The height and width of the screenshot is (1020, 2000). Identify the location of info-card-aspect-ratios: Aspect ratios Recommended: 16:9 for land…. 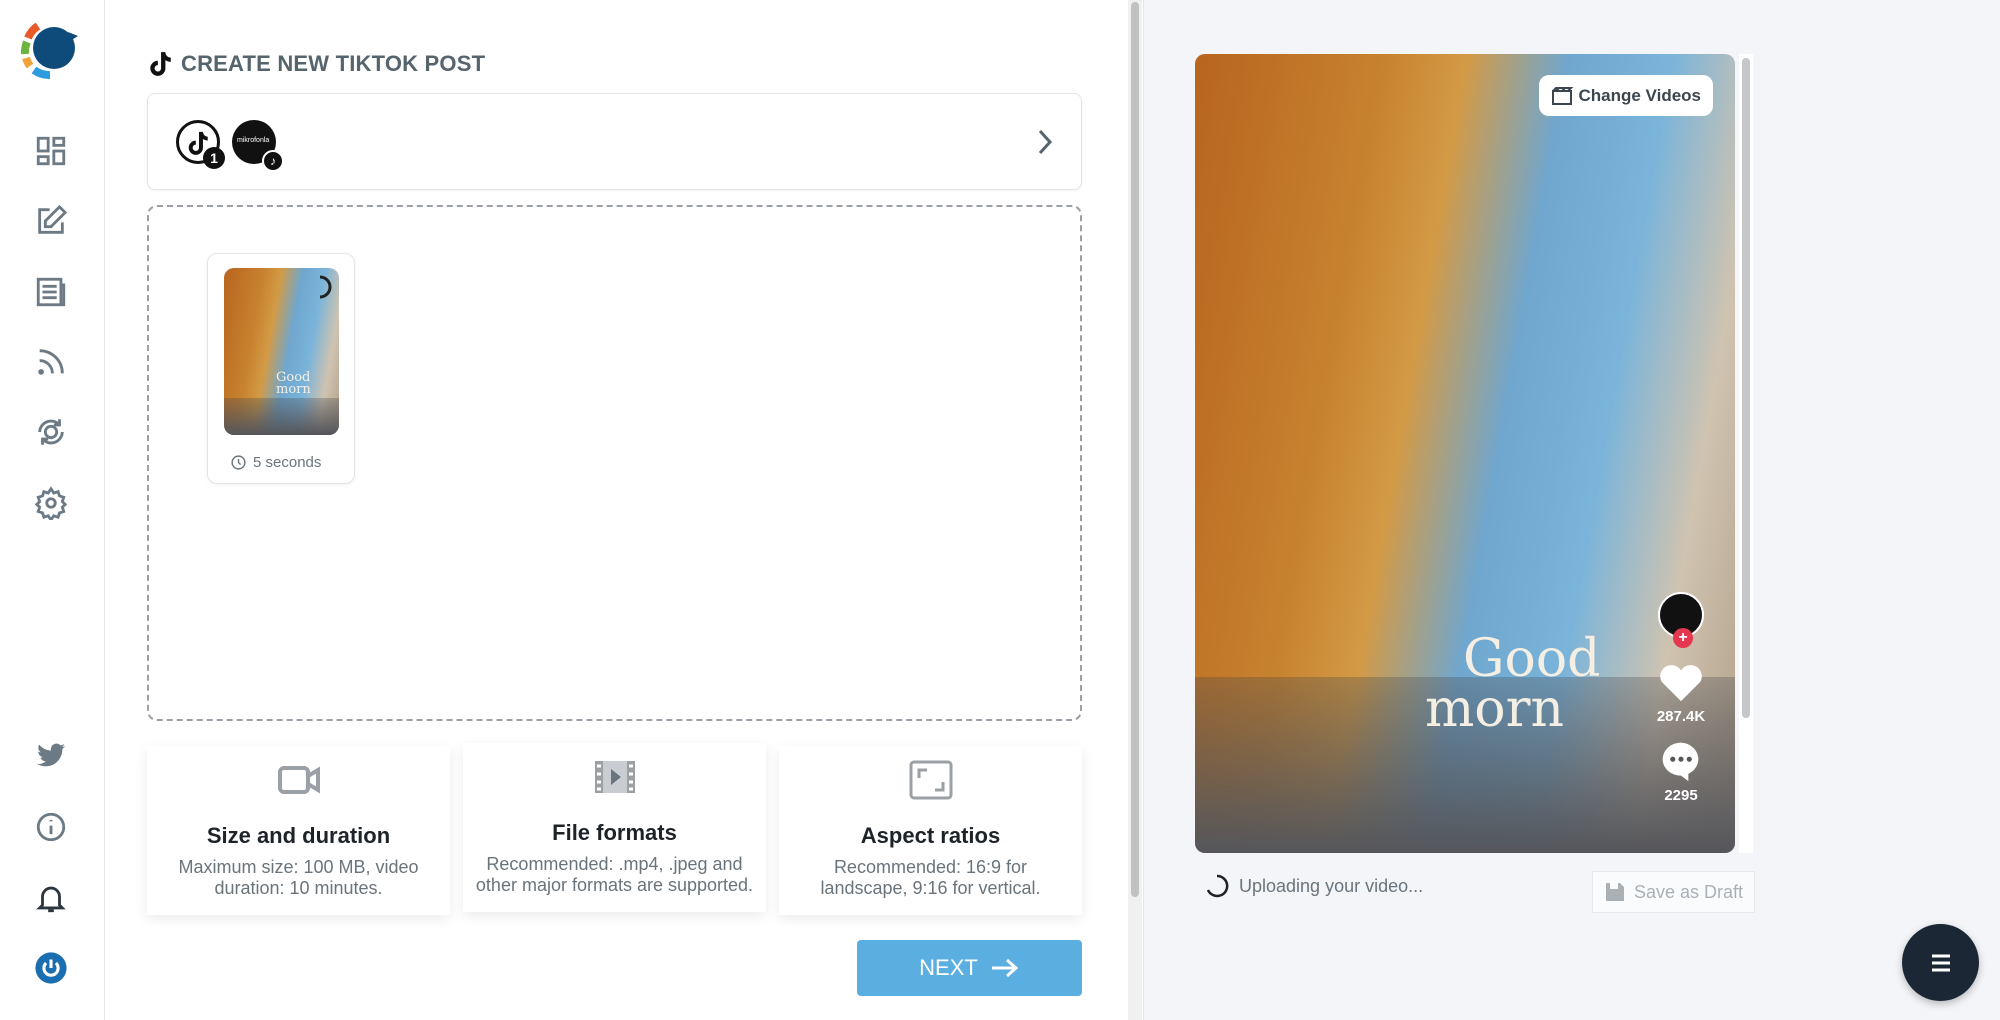
(930, 830).